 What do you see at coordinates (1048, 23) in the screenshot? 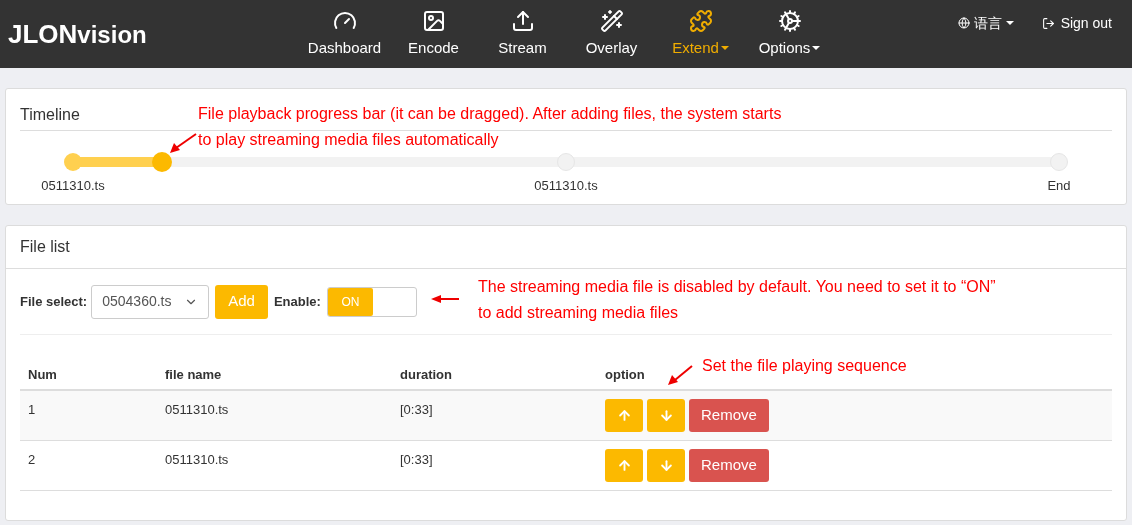
I see `sign-out-icon` at bounding box center [1048, 23].